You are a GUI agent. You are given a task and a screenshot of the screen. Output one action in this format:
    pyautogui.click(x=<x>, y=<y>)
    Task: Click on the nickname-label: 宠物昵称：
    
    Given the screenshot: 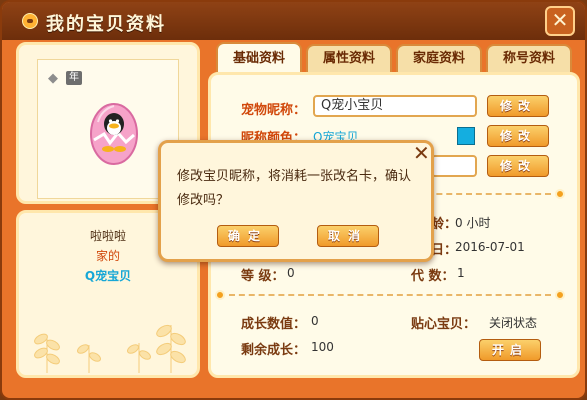 What is the action you would take?
    pyautogui.click(x=274, y=110)
    